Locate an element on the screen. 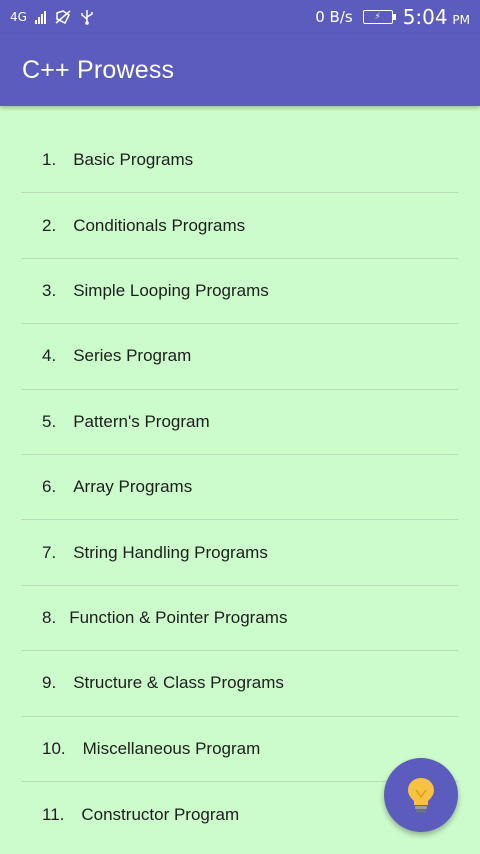 The height and width of the screenshot is (854, 480). list-item-simple-looping-programs: 3. Simple Looping Programs is located at coordinates (239, 292).